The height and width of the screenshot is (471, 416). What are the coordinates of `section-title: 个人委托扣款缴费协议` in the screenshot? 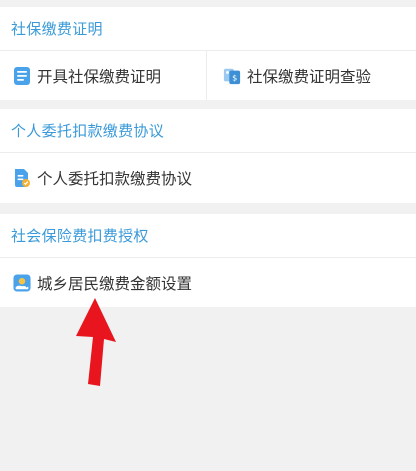 It's located at (208, 131).